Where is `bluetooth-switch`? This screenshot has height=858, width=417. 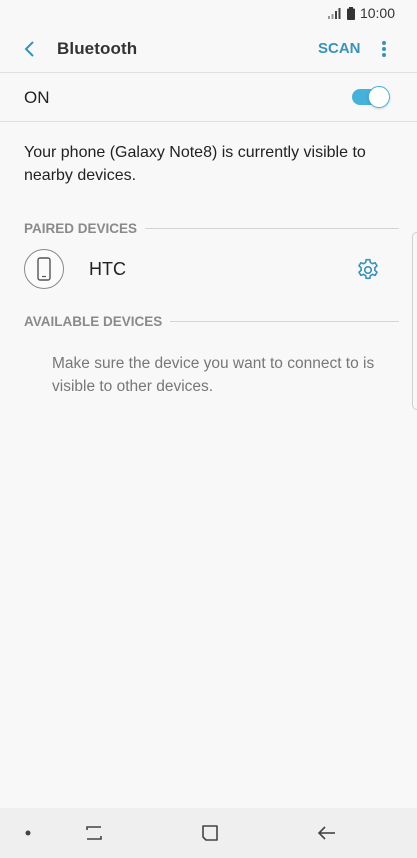
bluetooth-switch is located at coordinates (371, 97).